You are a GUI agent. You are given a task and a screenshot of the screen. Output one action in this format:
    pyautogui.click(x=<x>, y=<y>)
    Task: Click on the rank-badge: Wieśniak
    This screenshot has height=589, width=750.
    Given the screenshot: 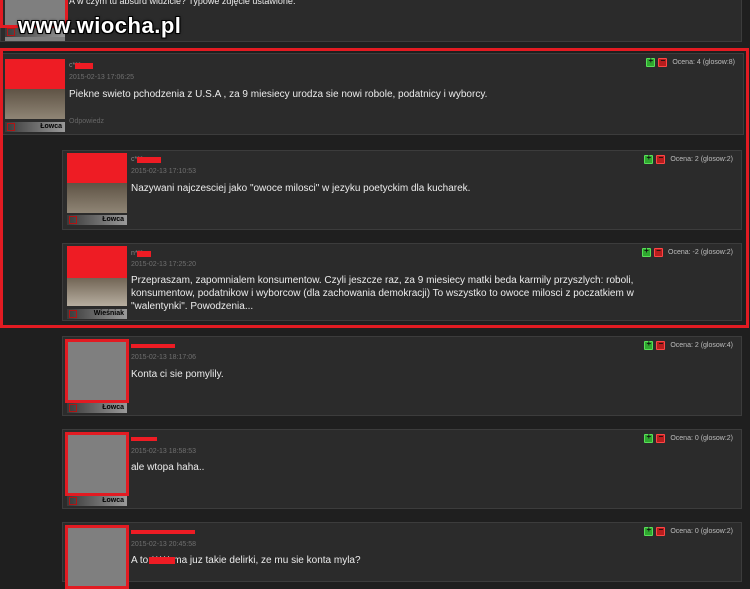 What is the action you would take?
    pyautogui.click(x=97, y=314)
    